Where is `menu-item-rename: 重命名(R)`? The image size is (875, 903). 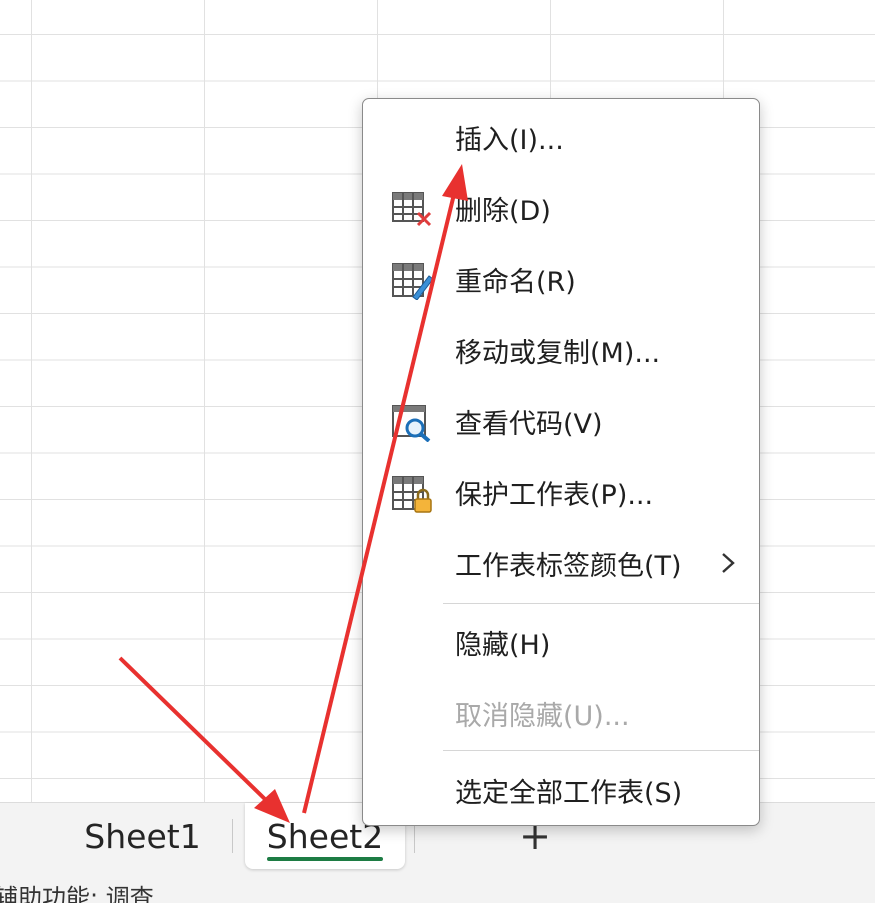
menu-item-rename: 重命名(R) is located at coordinates (561, 279).